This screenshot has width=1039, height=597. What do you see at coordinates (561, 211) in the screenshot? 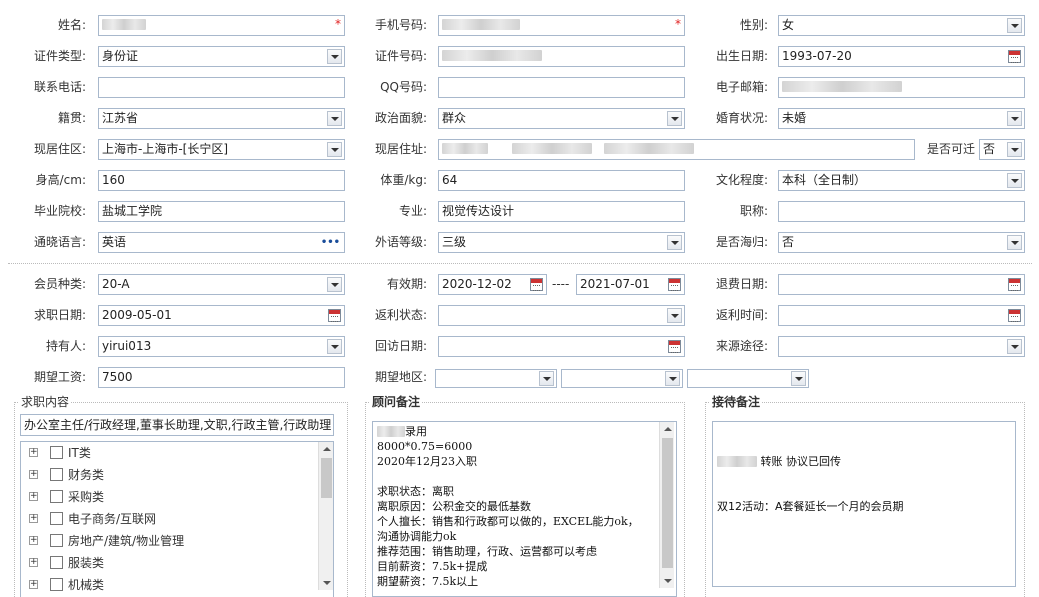
I see `major-field: 视觉传达设计` at bounding box center [561, 211].